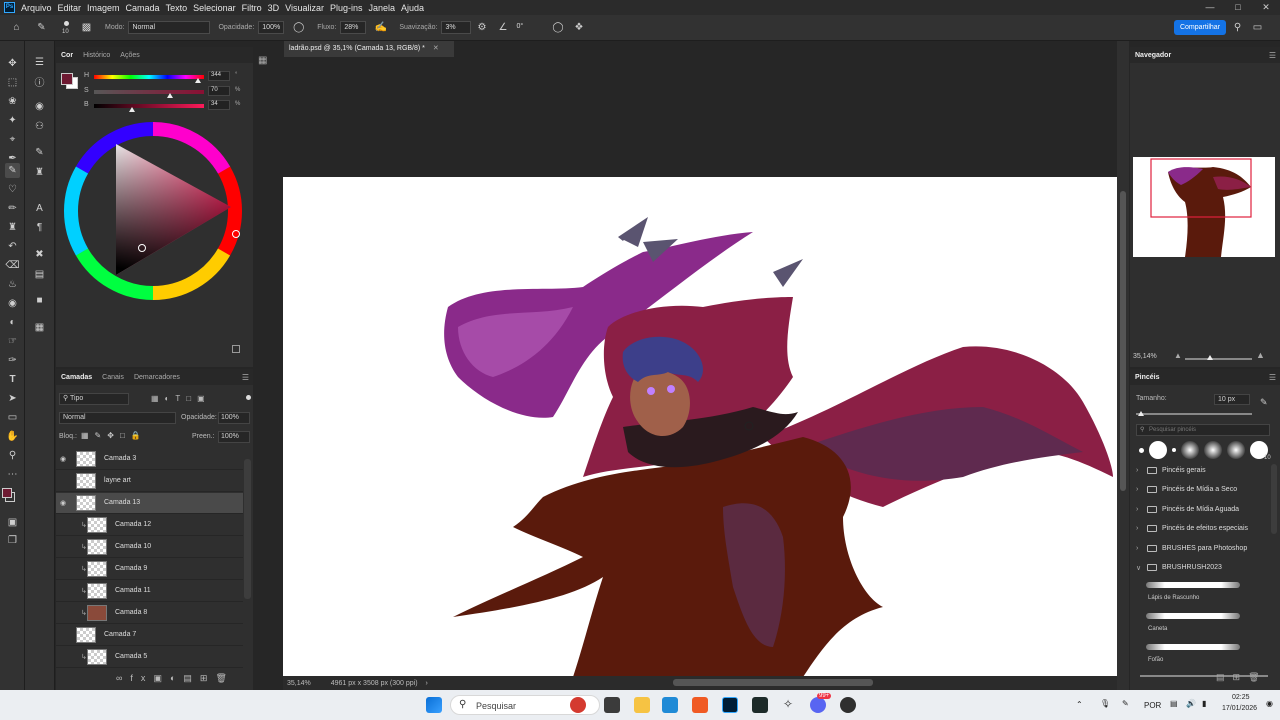 This screenshot has width=1280, height=720. I want to click on swatches-panel-icon: ◉, so click(39, 106).